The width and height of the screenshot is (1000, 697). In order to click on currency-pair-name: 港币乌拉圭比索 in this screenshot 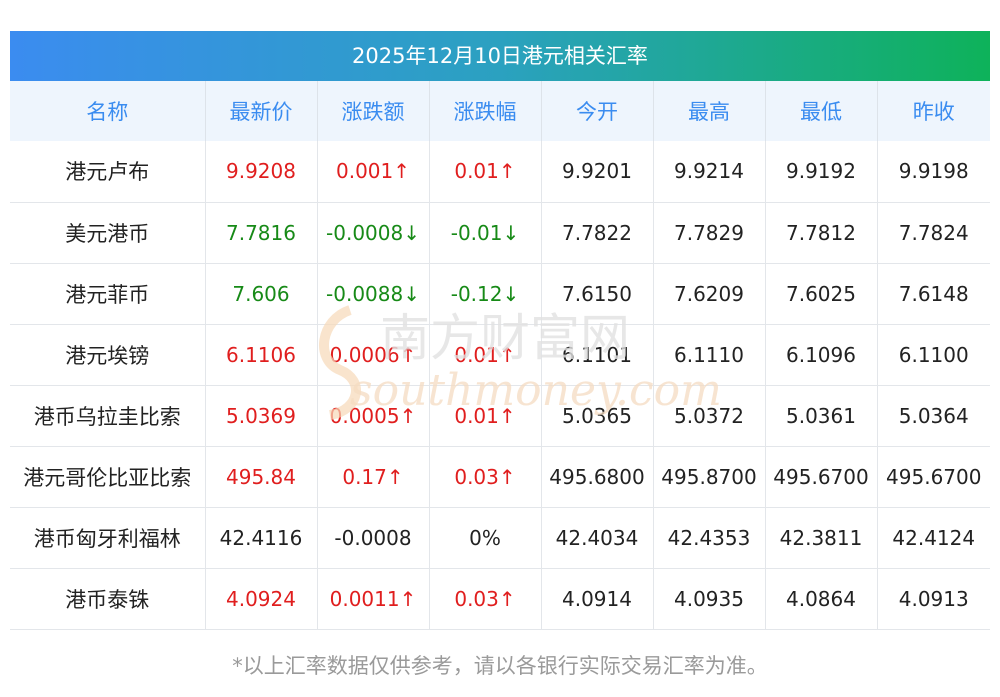, I will do `click(108, 415)`.